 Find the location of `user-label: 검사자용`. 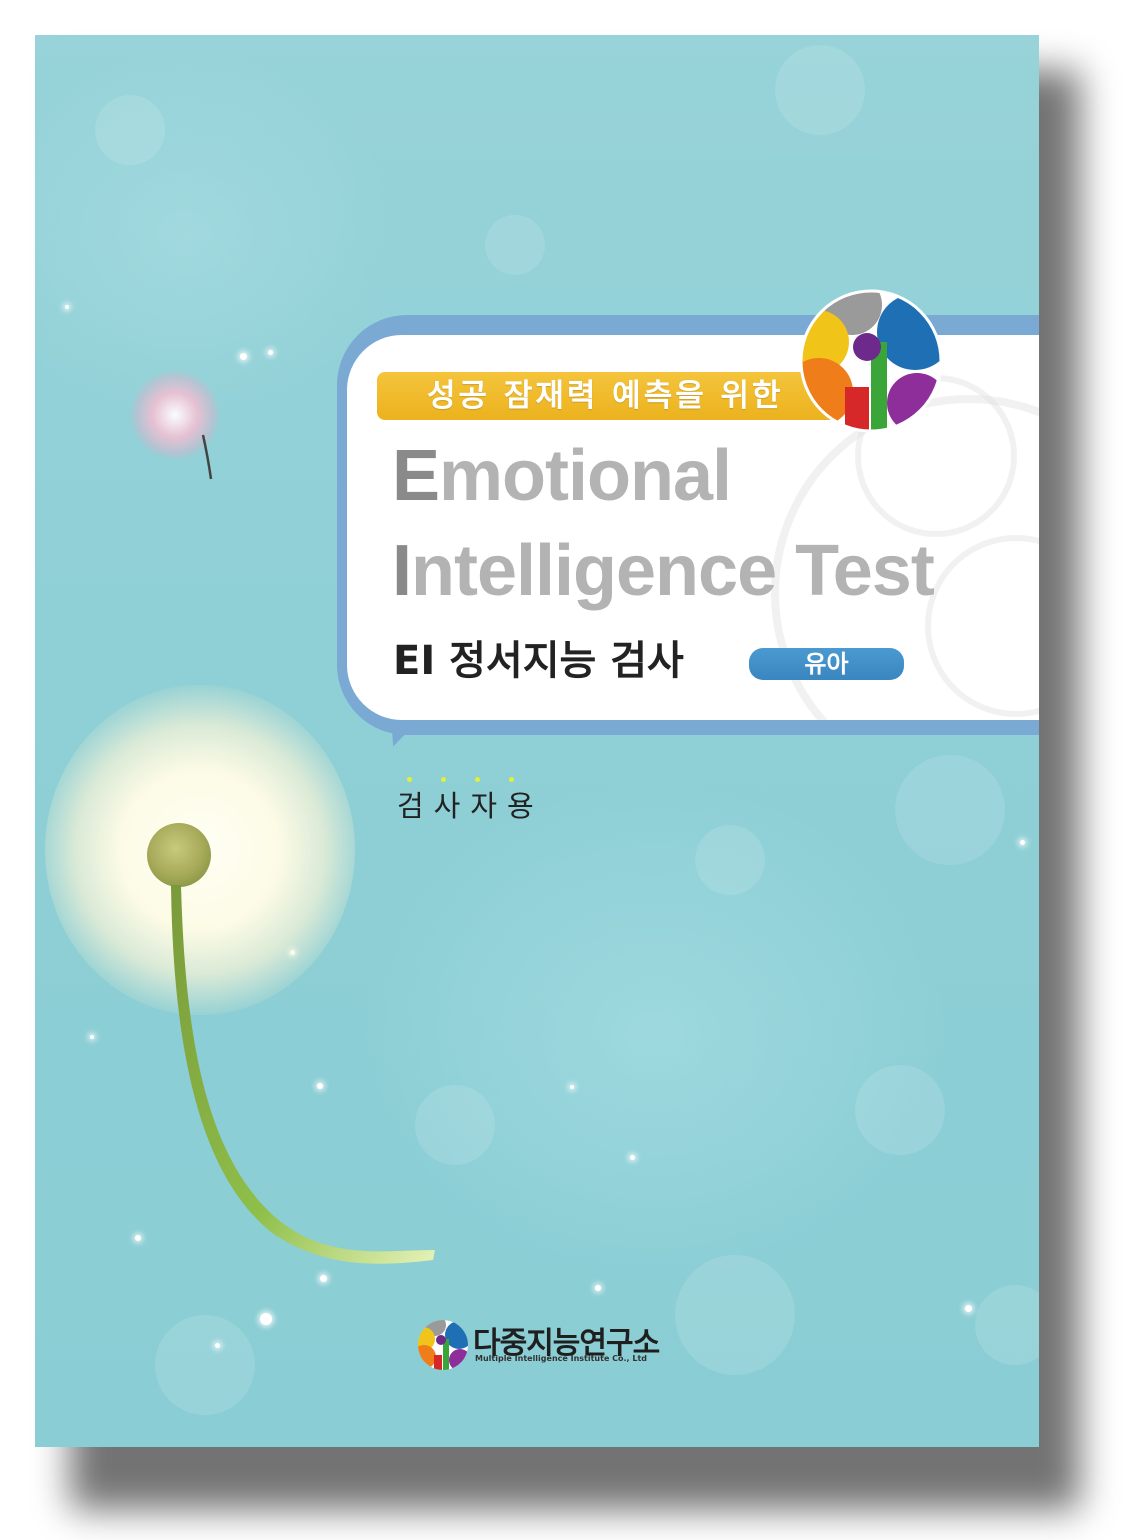

user-label: 검사자용 is located at coordinates (470, 806).